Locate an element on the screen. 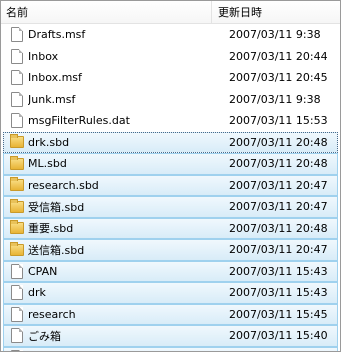 The width and height of the screenshot is (341, 352). file-name: drk.sbd is located at coordinates (49, 142).